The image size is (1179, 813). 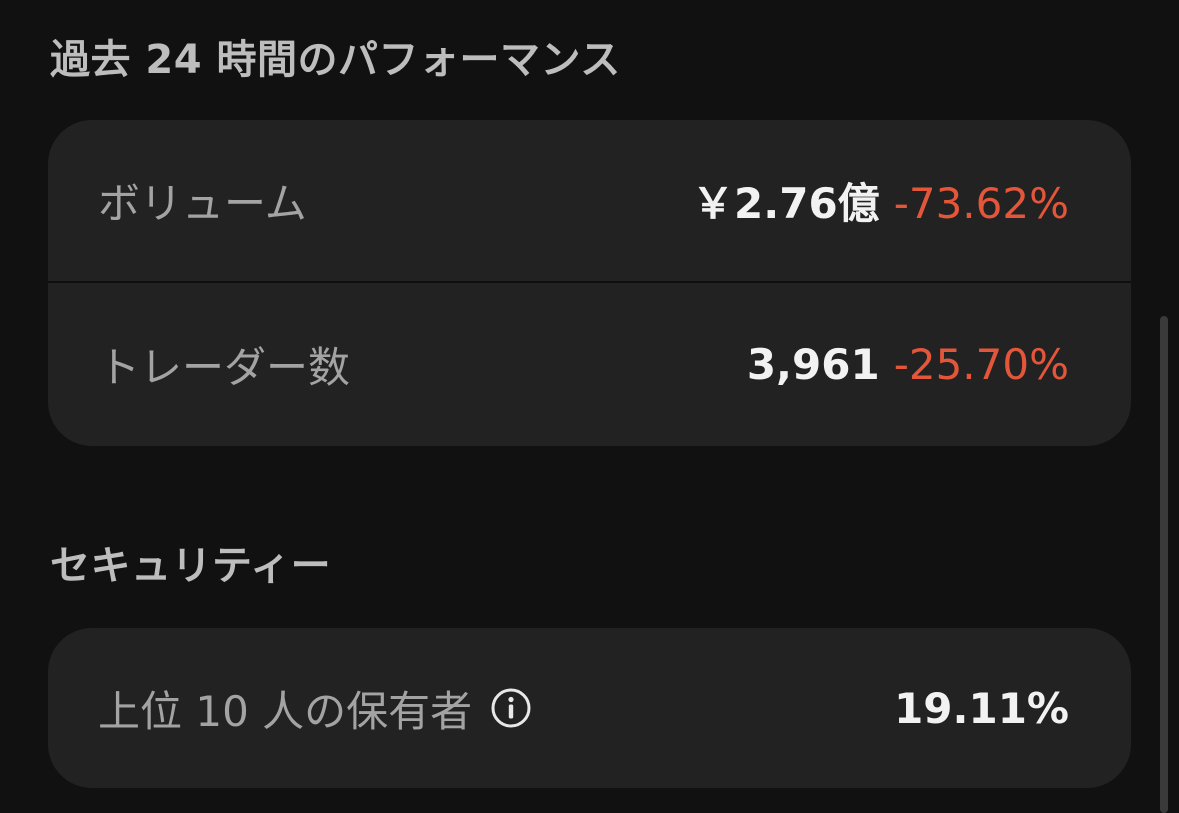 What do you see at coordinates (335, 60) in the screenshot?
I see `performance-section-title: 過去 24 時間のパフォーマンス` at bounding box center [335, 60].